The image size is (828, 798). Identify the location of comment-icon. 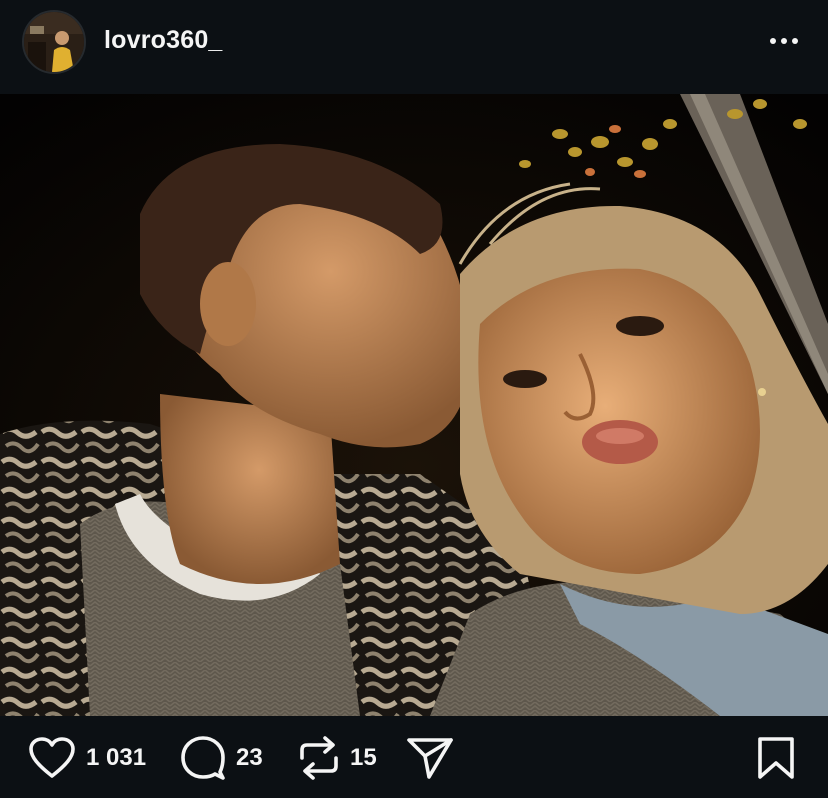
(203, 758).